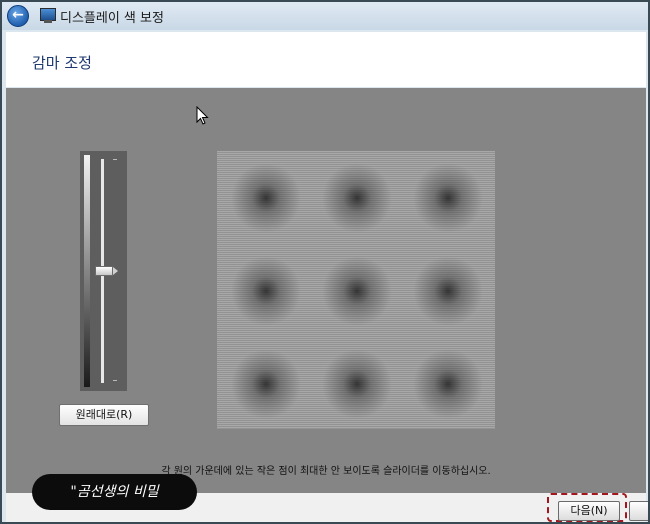 The width and height of the screenshot is (650, 524). Describe the element at coordinates (48, 15) in the screenshot. I see `display-icon` at that location.